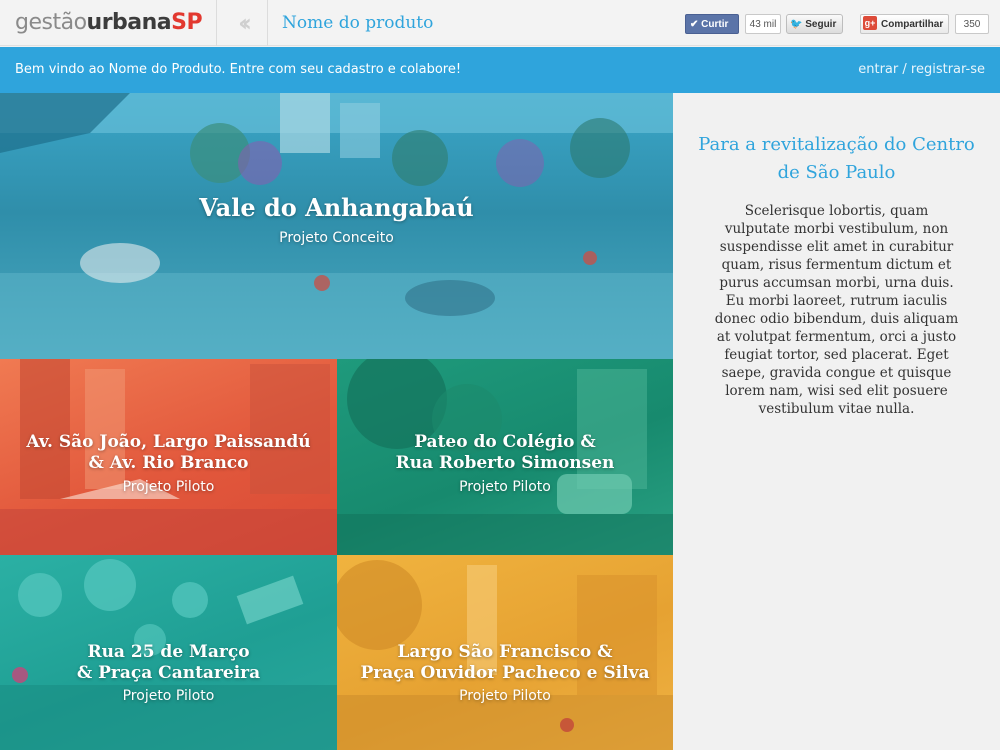 The height and width of the screenshot is (750, 1000). Describe the element at coordinates (358, 23) in the screenshot. I see `product-name: Nome do produto` at that location.